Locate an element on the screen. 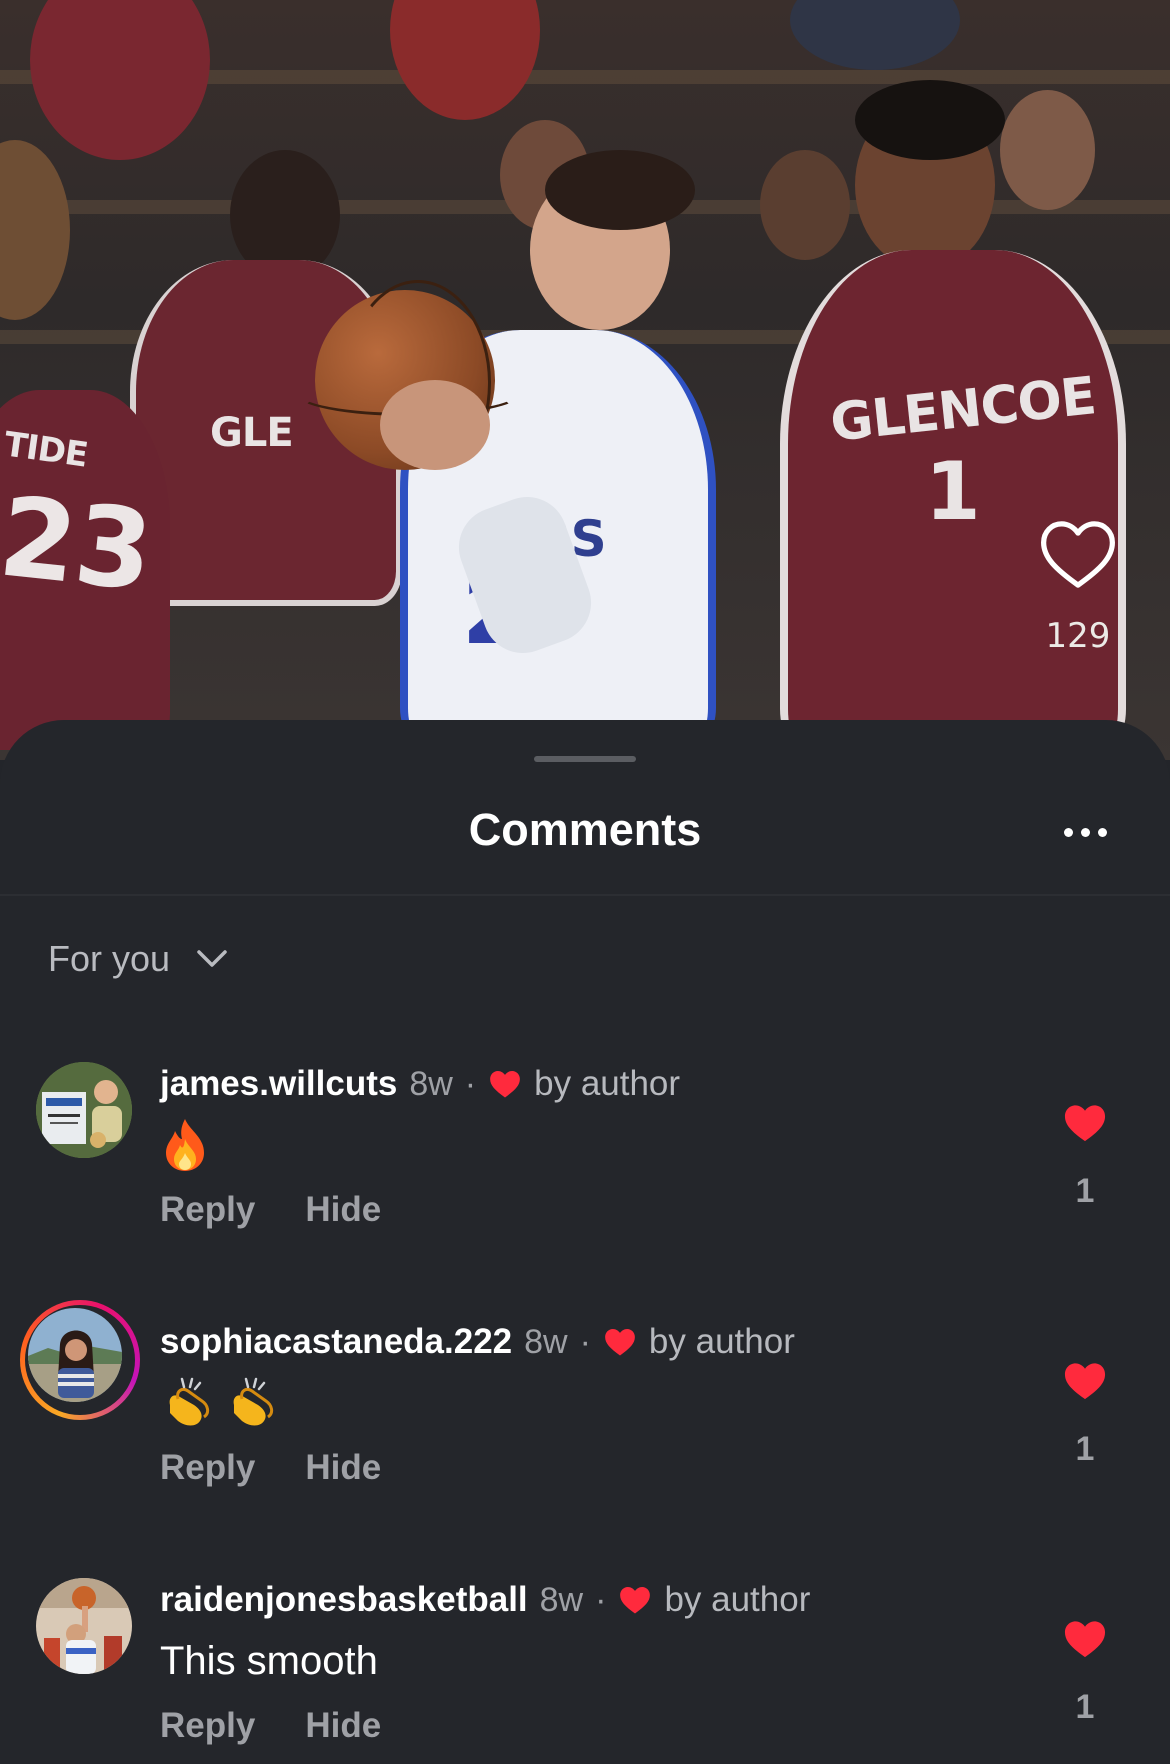  story-ring is located at coordinates (80, 1360).